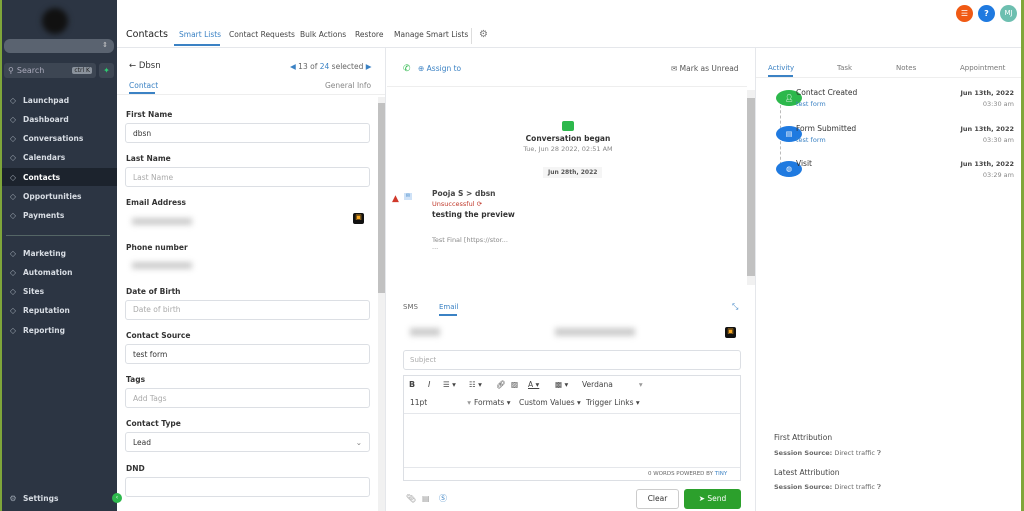 This screenshot has height=511, width=1024. I want to click on contact-type-input: Lead ⌄, so click(247, 442).